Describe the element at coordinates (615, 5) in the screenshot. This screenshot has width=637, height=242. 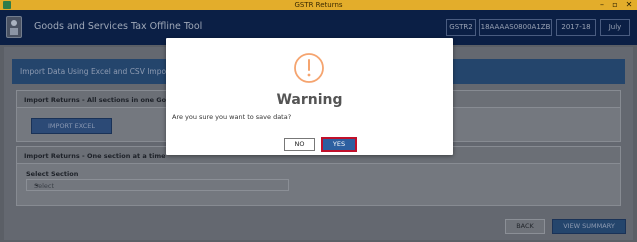
I see `maximize-icon: ▫` at that location.